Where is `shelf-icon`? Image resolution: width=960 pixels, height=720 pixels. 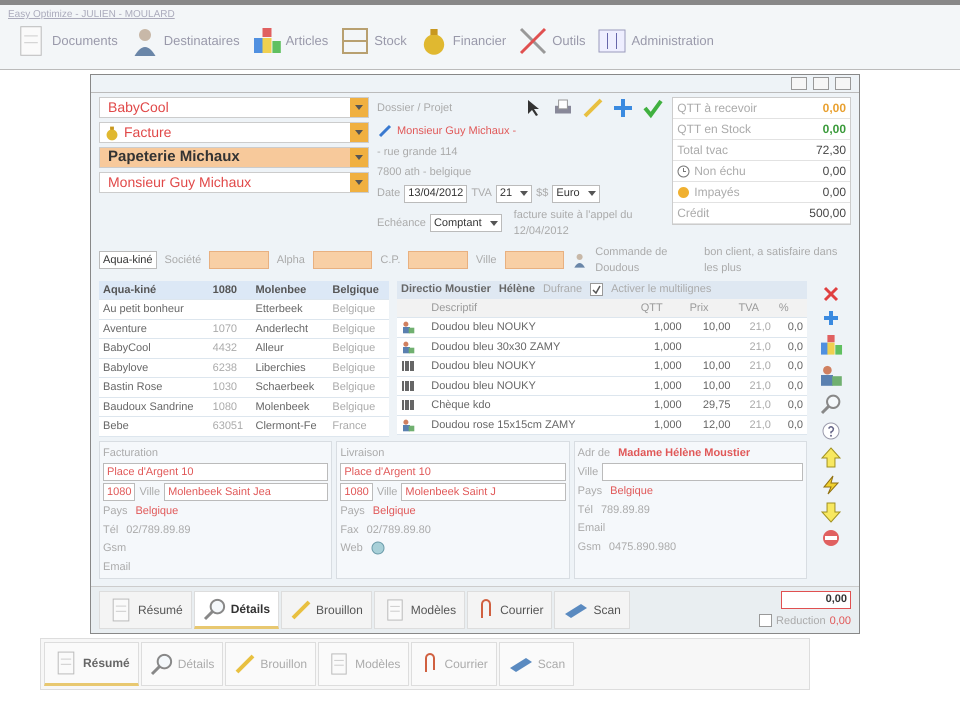
shelf-icon is located at coordinates (355, 41).